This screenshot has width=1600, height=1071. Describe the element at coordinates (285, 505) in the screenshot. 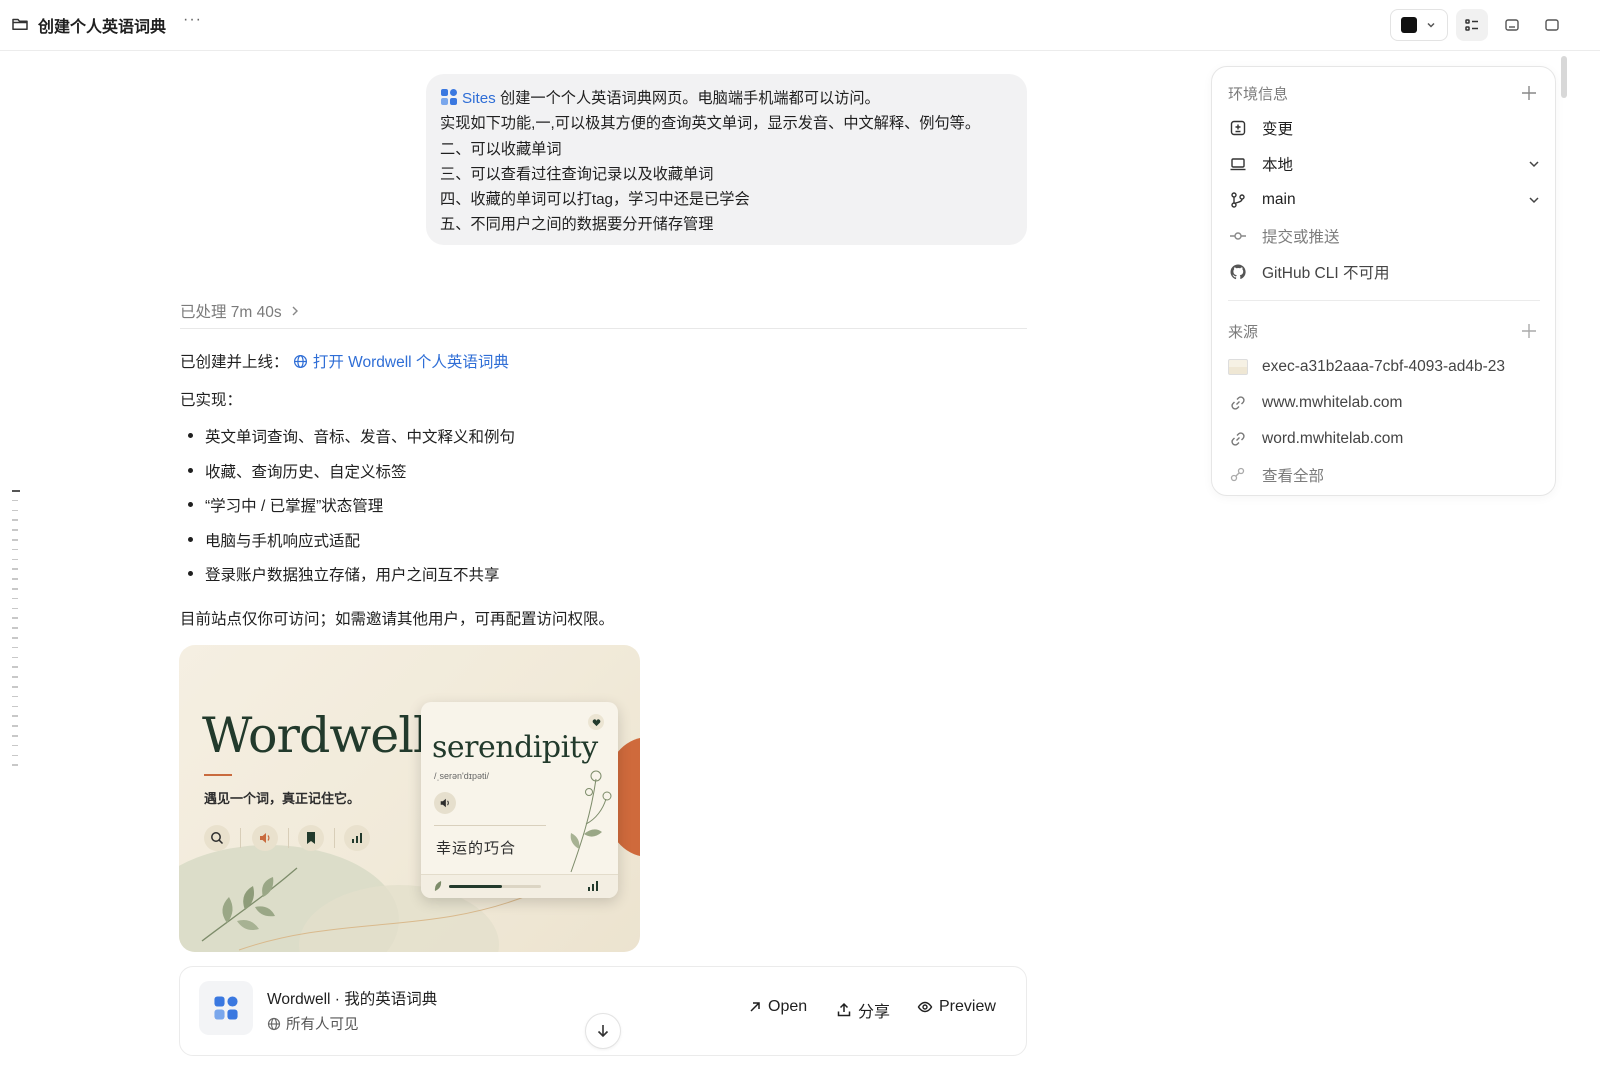

I see `list-item: “学习中 / 已掌握”状态管理` at that location.